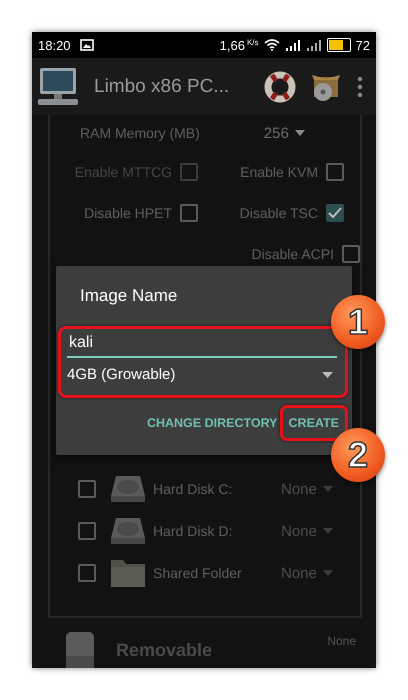  I want to click on removable-value: None, so click(341, 641).